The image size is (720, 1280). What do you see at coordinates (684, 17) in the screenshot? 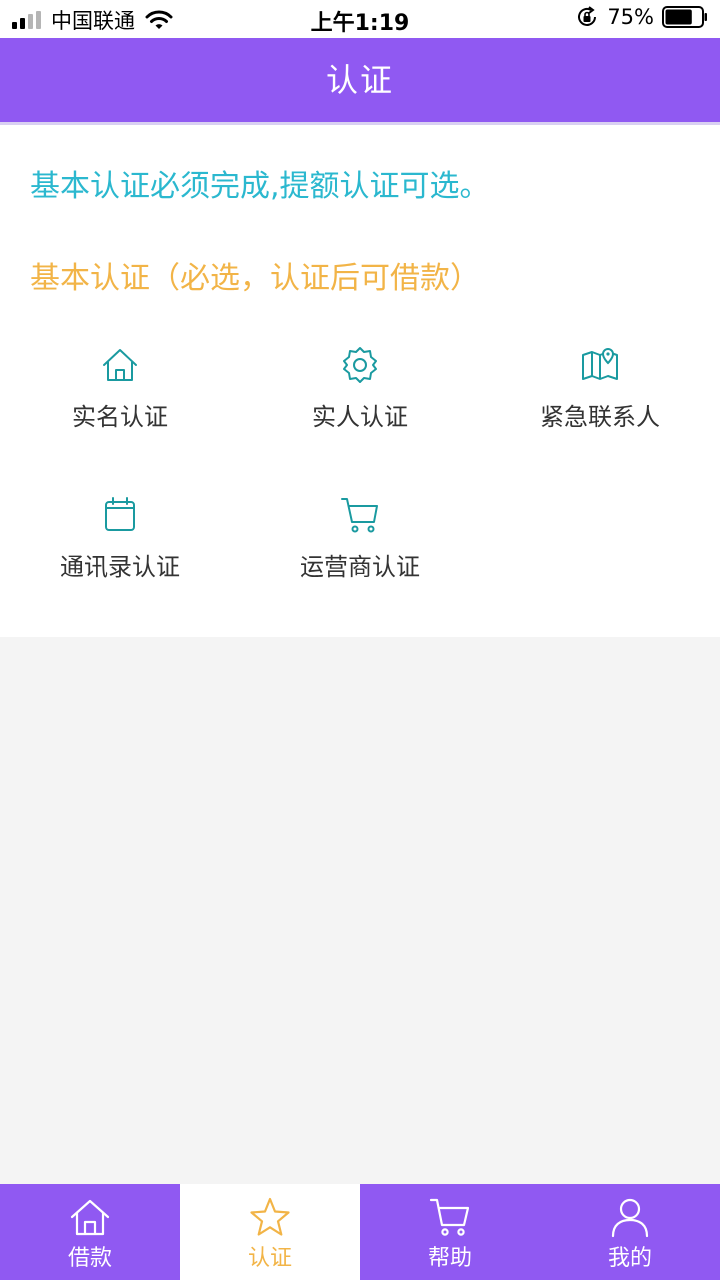
I see `battery-icon` at bounding box center [684, 17].